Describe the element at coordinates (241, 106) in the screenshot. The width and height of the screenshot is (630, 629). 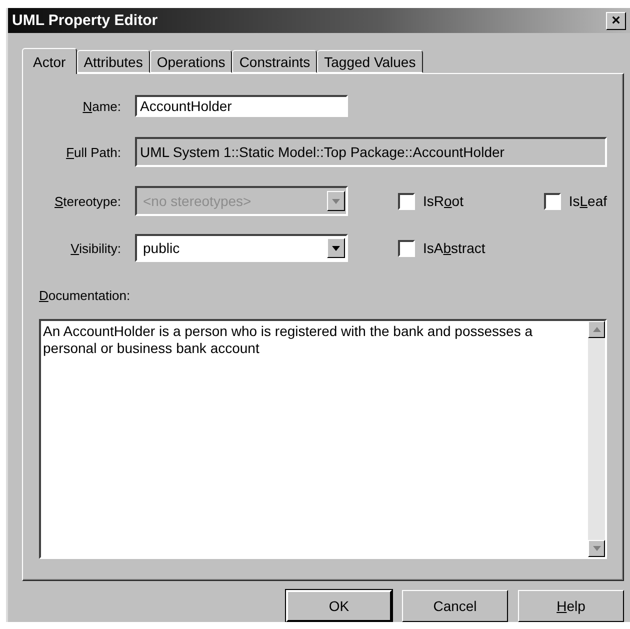
I see `name-field: AccountHolder` at that location.